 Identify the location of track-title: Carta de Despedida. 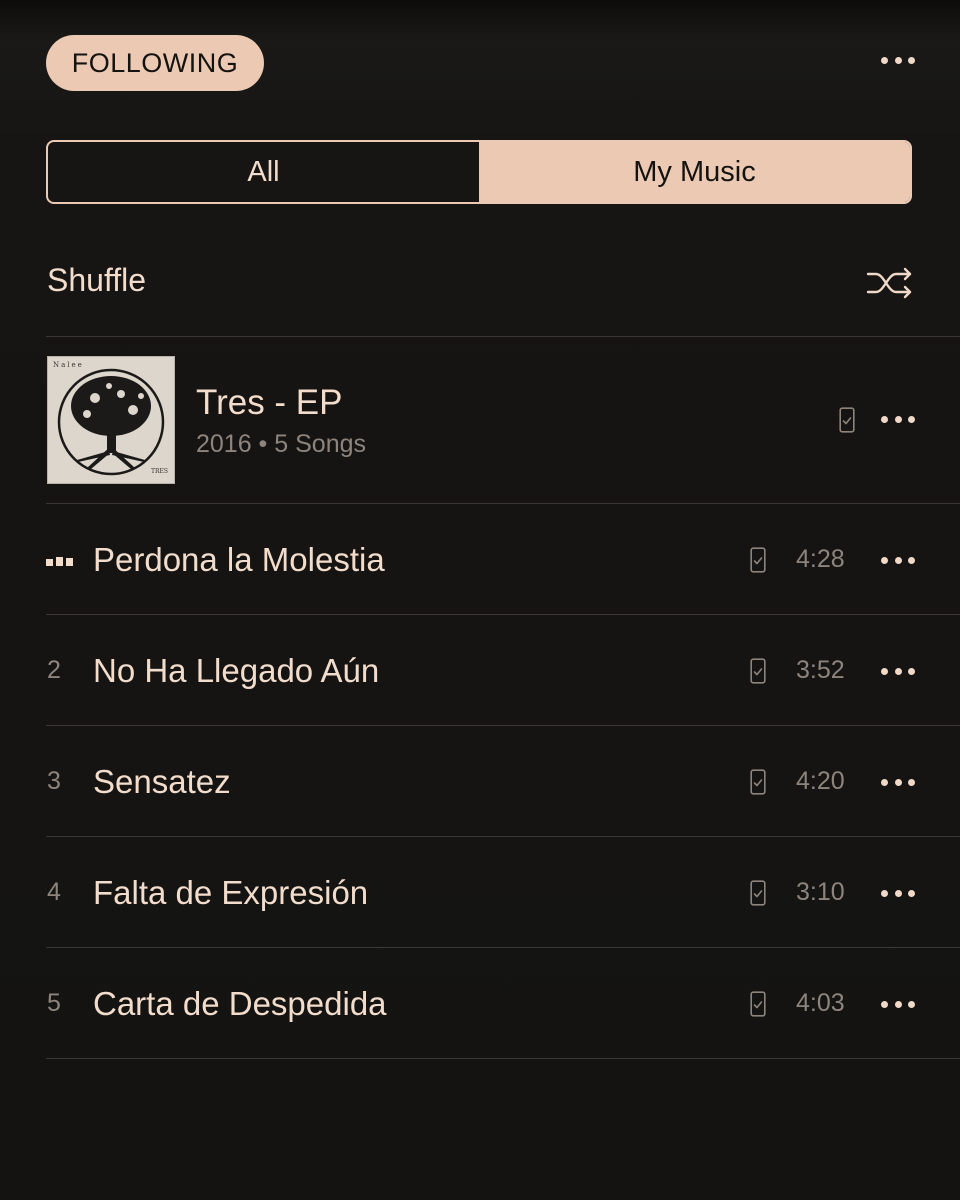
(240, 1003).